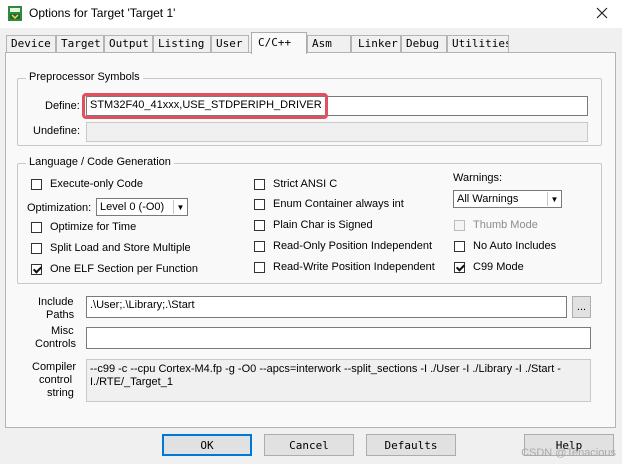 Image resolution: width=622 pixels, height=464 pixels. Describe the element at coordinates (84, 77) in the screenshot. I see `preprocessor-group-title: Preprocessor Symbols` at that location.